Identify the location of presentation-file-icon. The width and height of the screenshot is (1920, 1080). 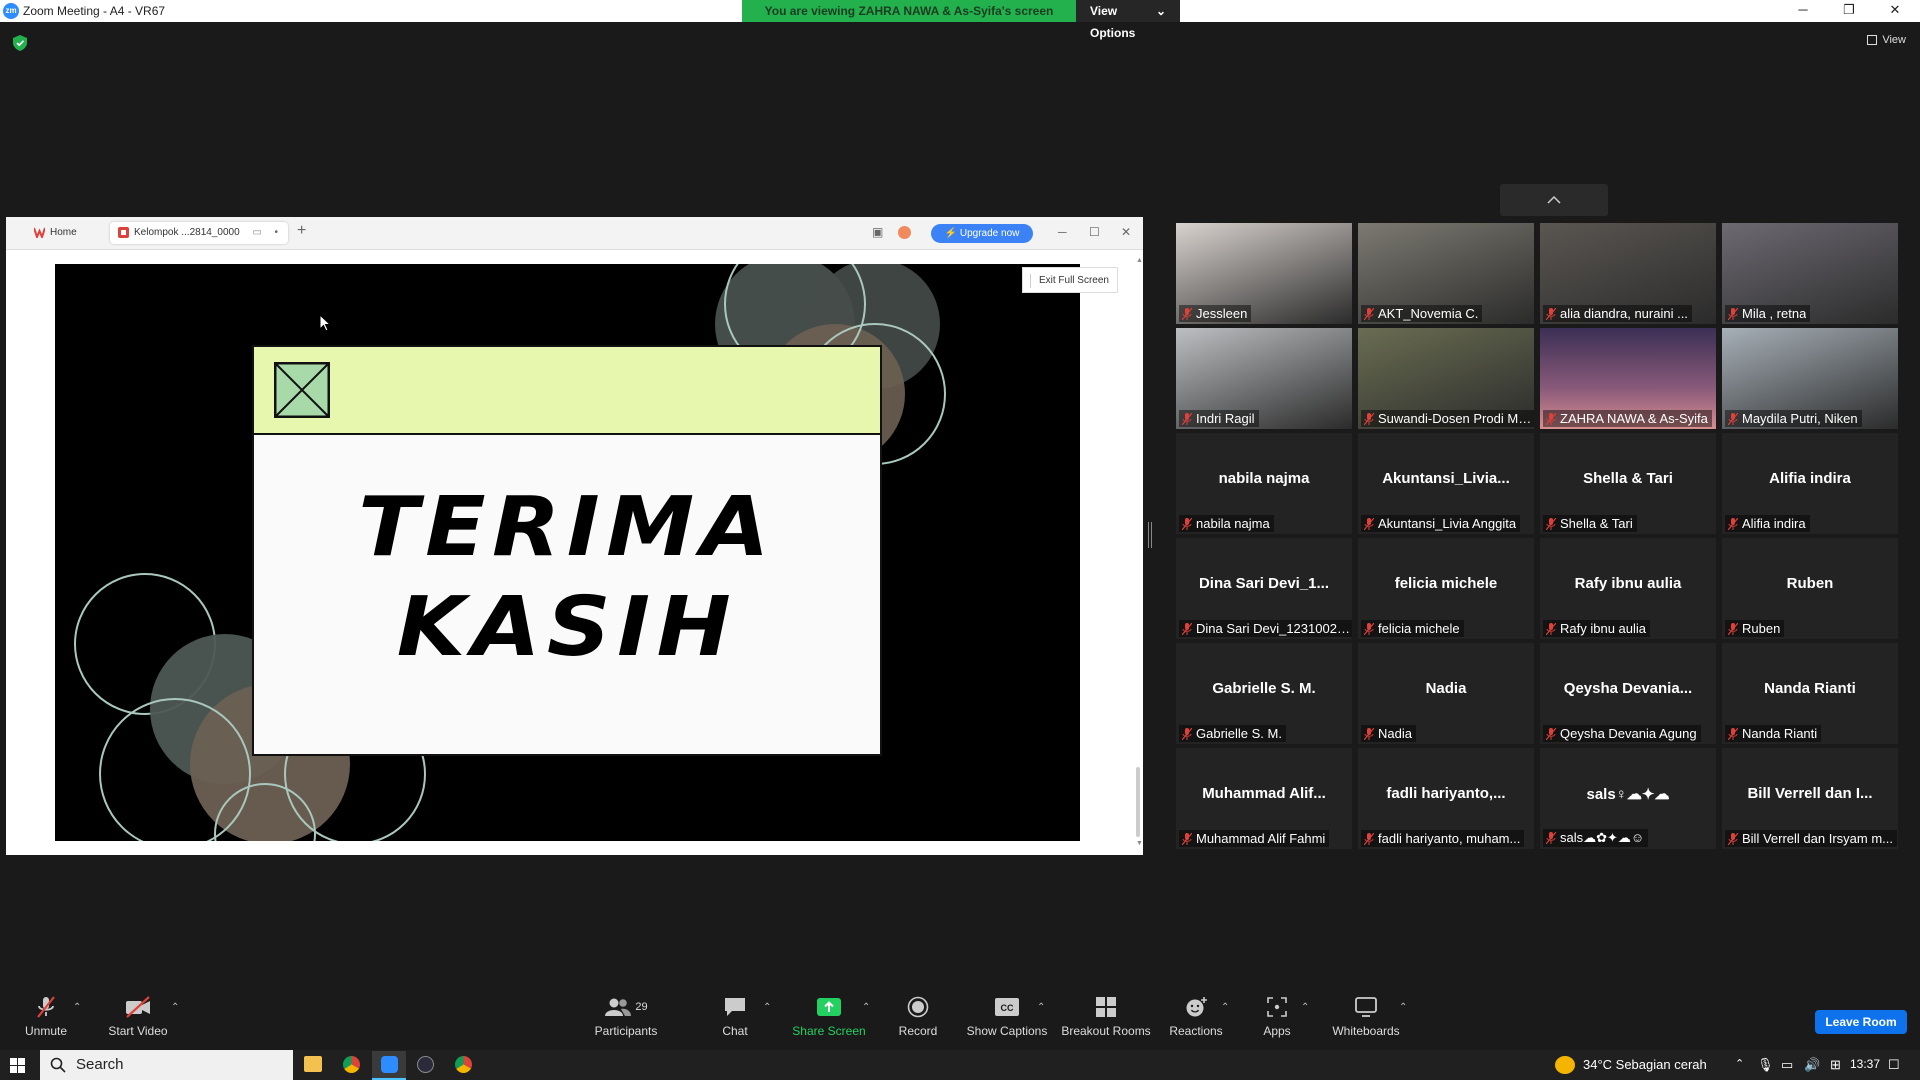
(123, 232).